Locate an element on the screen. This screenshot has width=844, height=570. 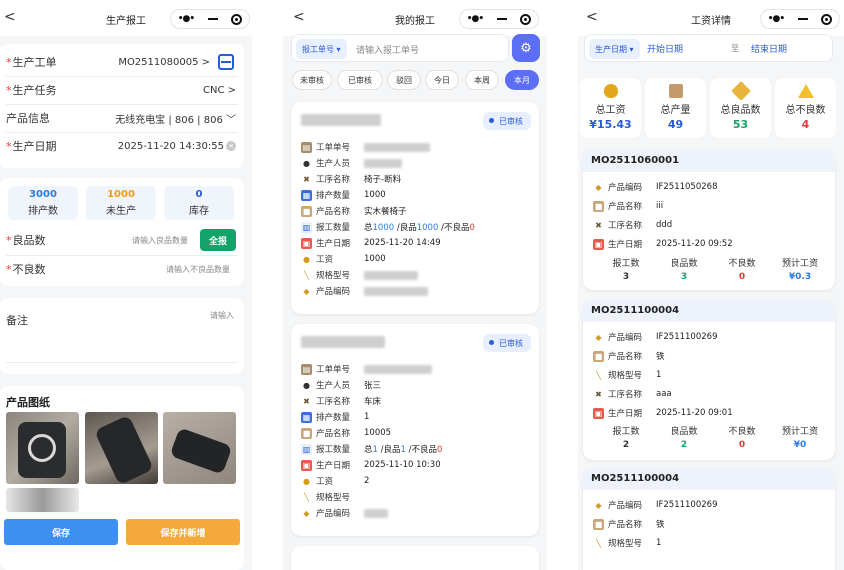
summary-total-good: 总良品数 53 is located at coordinates (740, 108).